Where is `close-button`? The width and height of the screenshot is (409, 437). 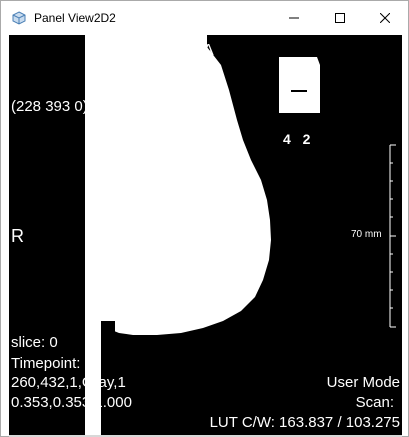
close-button is located at coordinates (385, 18).